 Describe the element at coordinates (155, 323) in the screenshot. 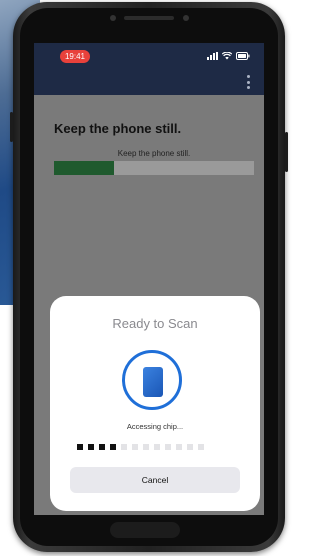

I see `sheet-title: Ready to Scan` at that location.